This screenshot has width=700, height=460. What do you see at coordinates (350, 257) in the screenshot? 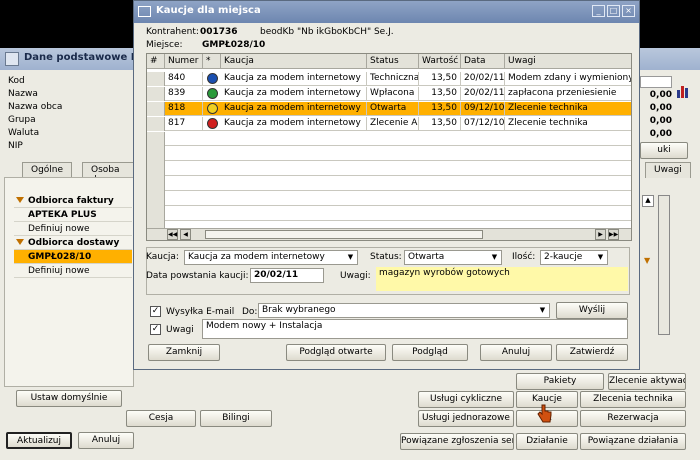
I see `kaucja-dropdown-icon: ▼` at bounding box center [350, 257].